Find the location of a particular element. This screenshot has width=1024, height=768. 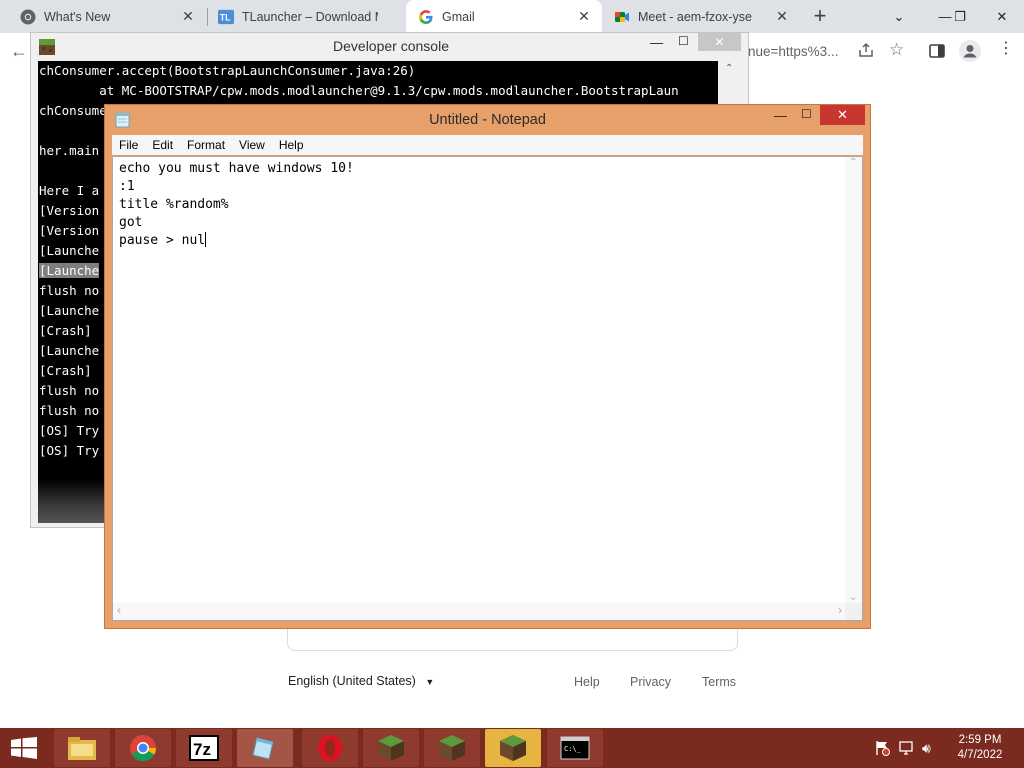

svg-text: C:\_ is located at coordinates (573, 749).